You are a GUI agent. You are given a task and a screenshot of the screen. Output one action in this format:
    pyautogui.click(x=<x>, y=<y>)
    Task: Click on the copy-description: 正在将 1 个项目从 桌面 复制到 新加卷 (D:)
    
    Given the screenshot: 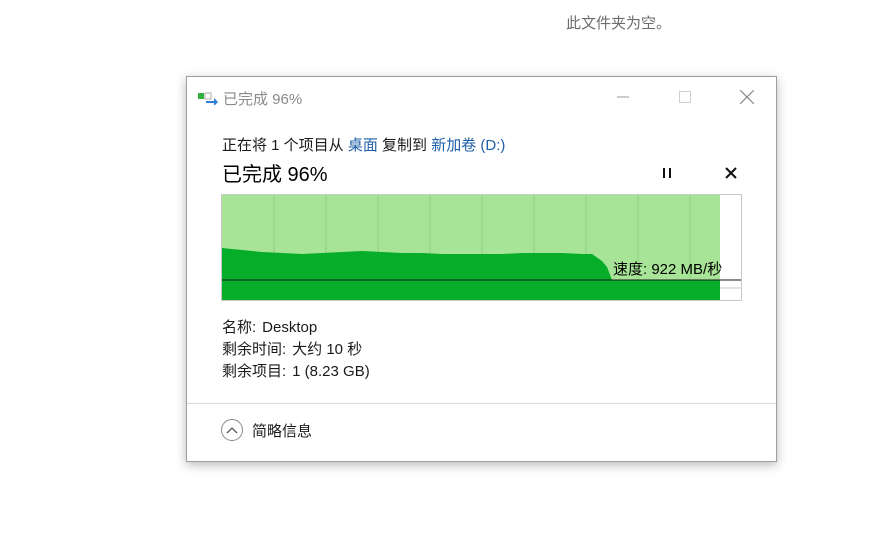 What is the action you would take?
    pyautogui.click(x=363, y=144)
    